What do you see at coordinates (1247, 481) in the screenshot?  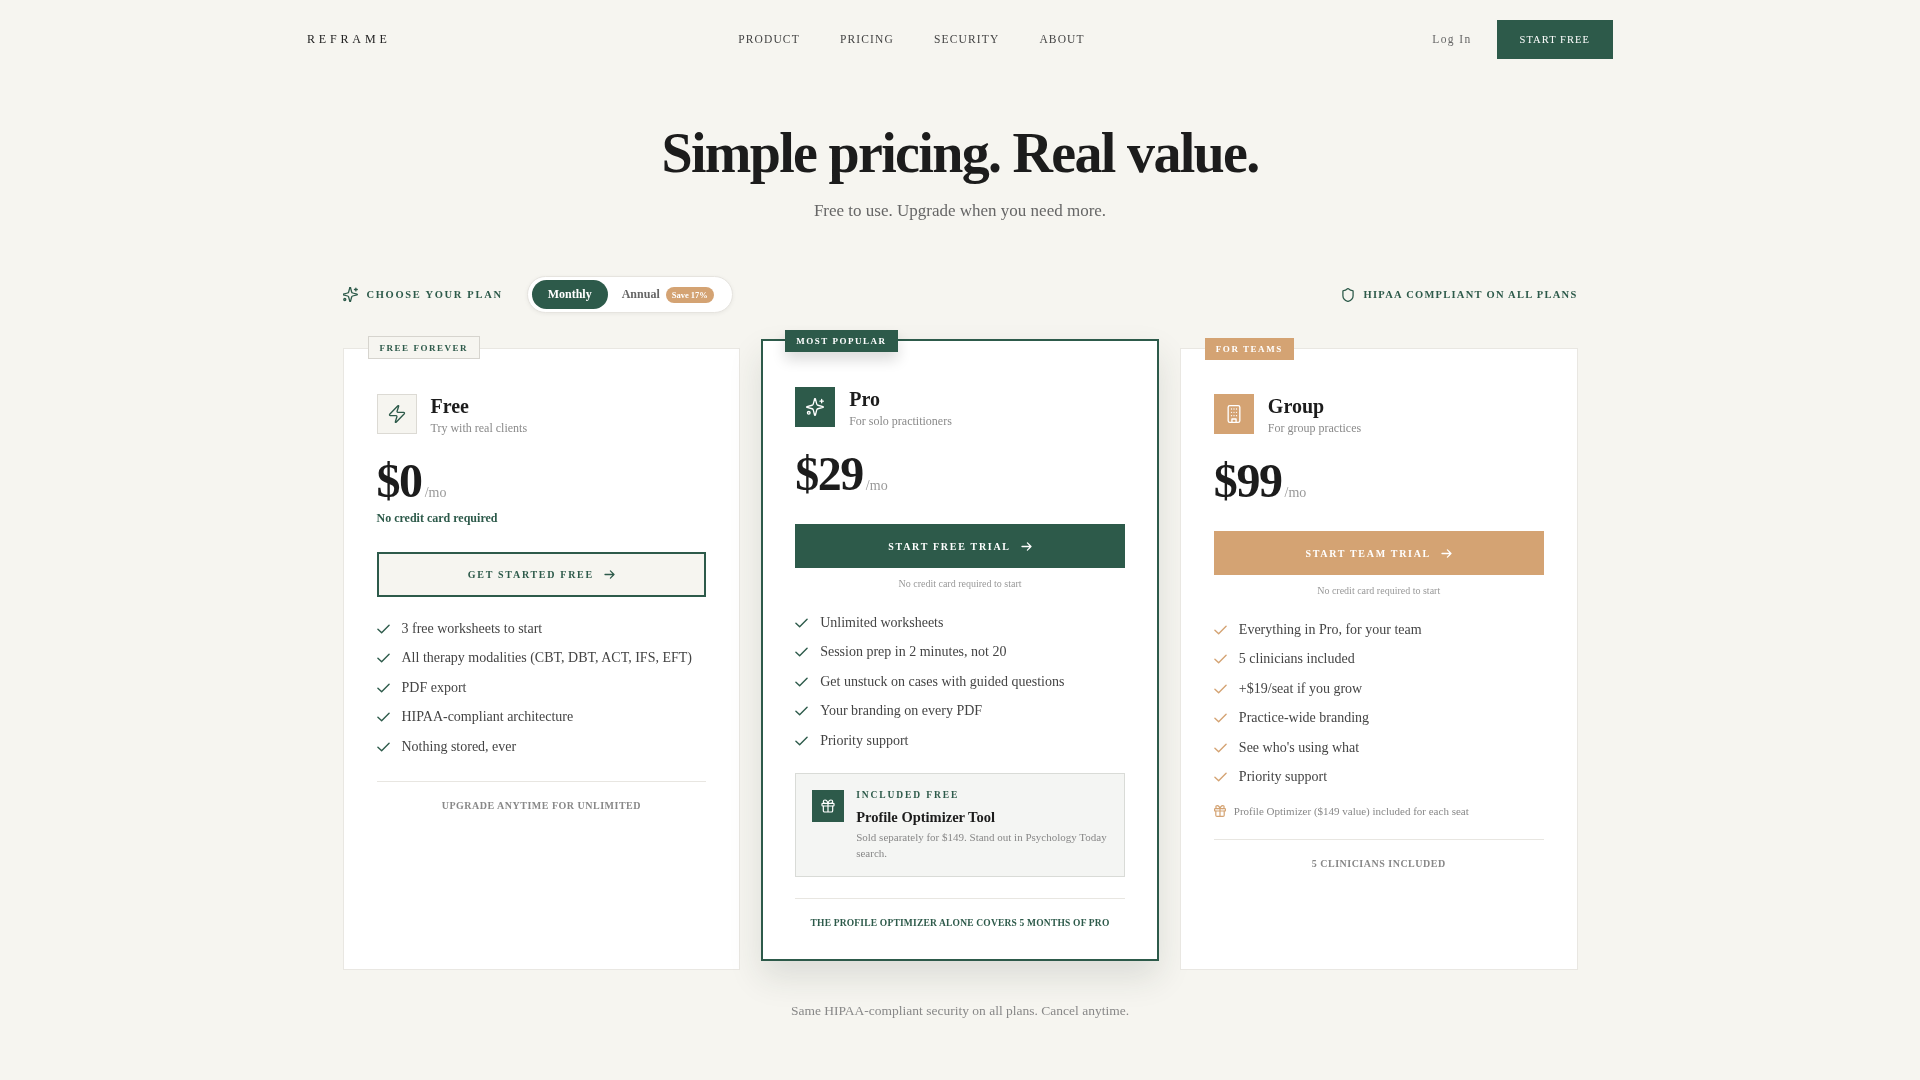 I see `plan-price: $99` at bounding box center [1247, 481].